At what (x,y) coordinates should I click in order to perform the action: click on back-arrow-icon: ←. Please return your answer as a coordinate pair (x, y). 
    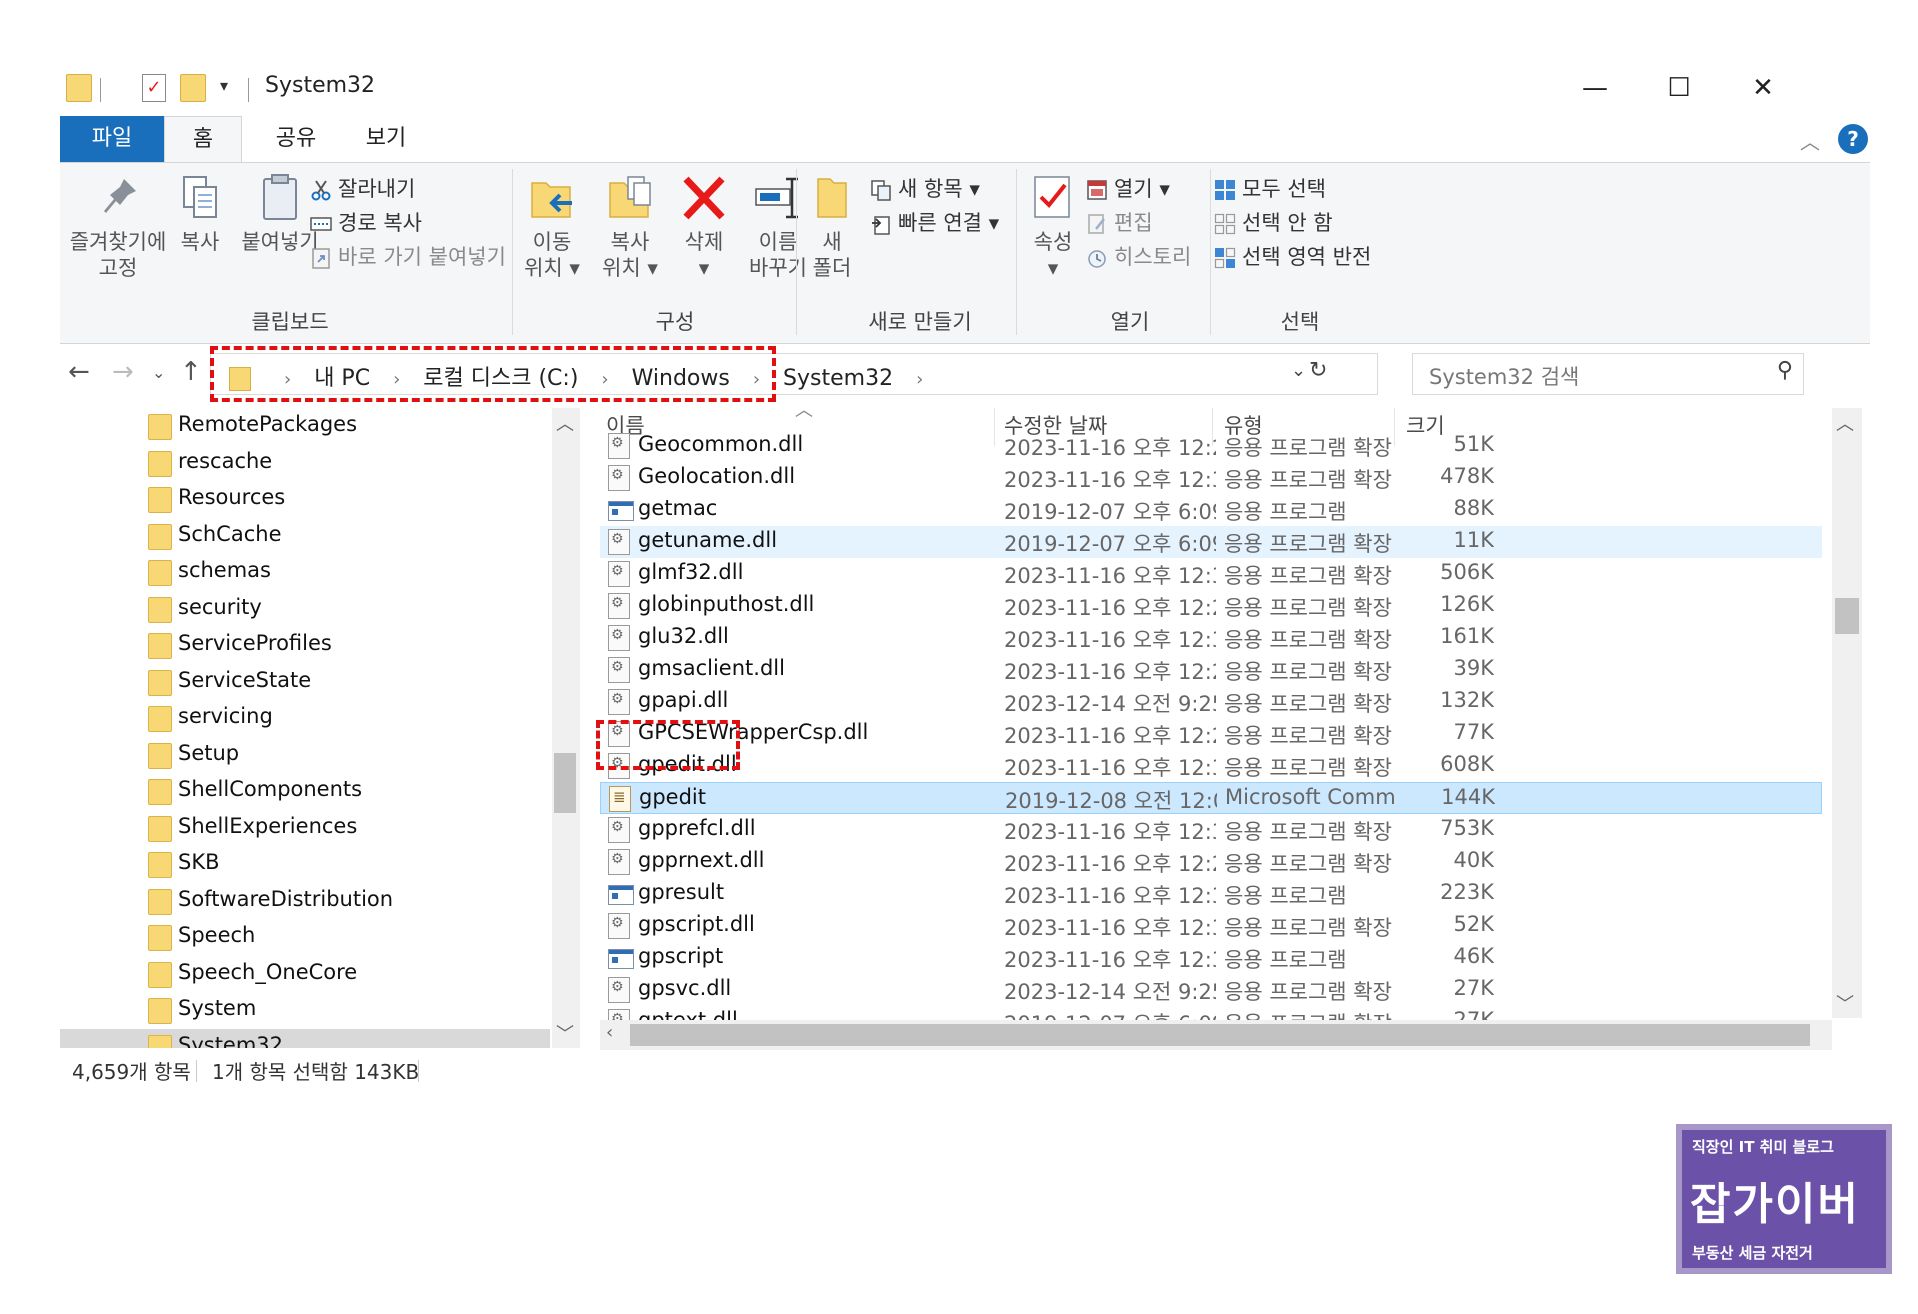
    Looking at the image, I should click on (79, 372).